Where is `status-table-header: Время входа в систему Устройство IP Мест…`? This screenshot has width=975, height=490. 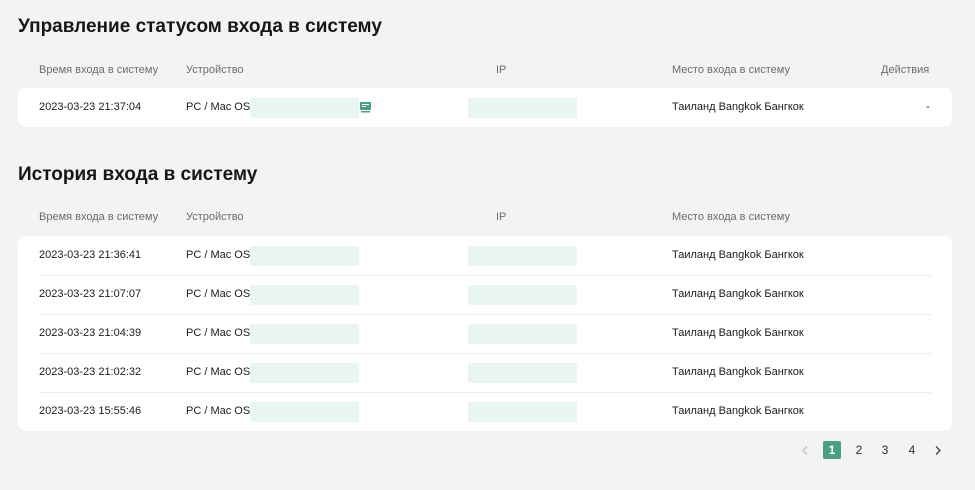 status-table-header: Время входа в систему Устройство IP Мест… is located at coordinates (487, 72).